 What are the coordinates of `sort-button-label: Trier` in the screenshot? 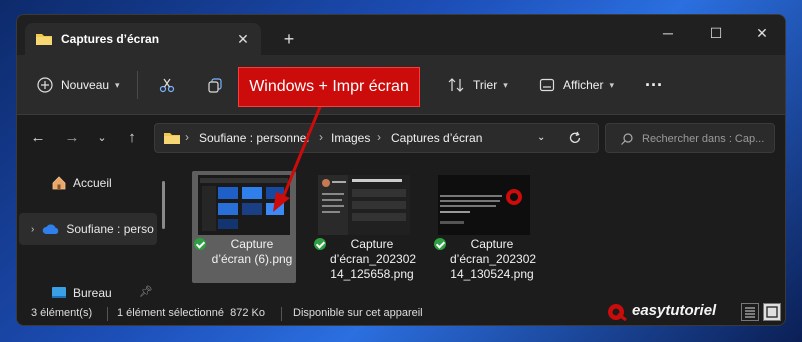 It's located at (485, 85).